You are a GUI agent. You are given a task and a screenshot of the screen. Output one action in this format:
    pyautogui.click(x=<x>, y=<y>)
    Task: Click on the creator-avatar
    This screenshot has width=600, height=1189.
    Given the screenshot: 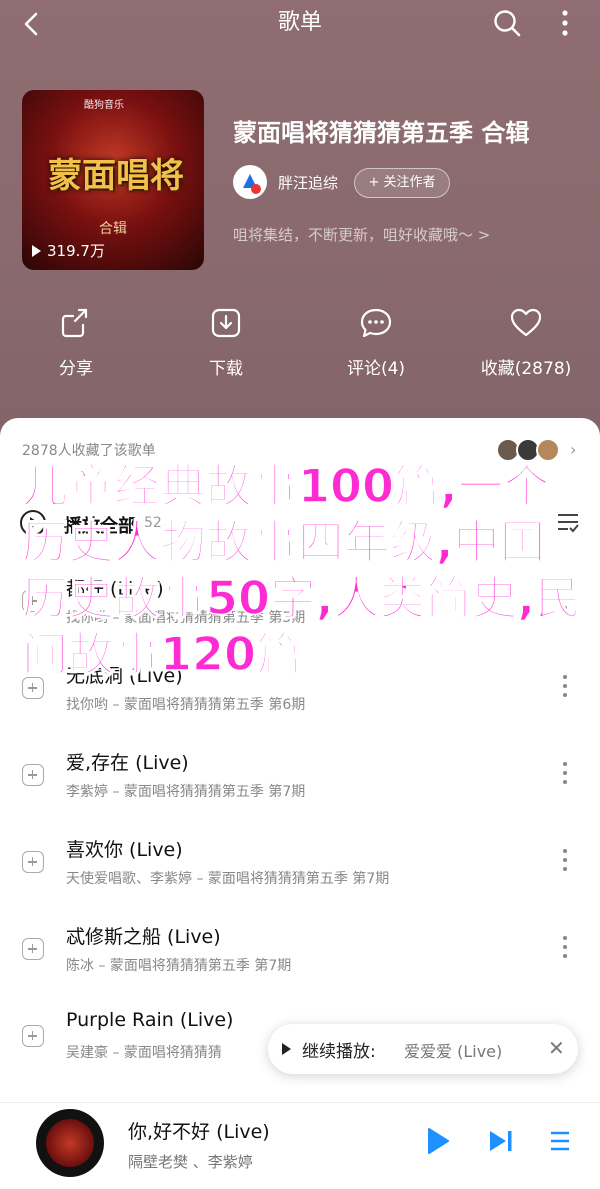 What is the action you would take?
    pyautogui.click(x=250, y=182)
    